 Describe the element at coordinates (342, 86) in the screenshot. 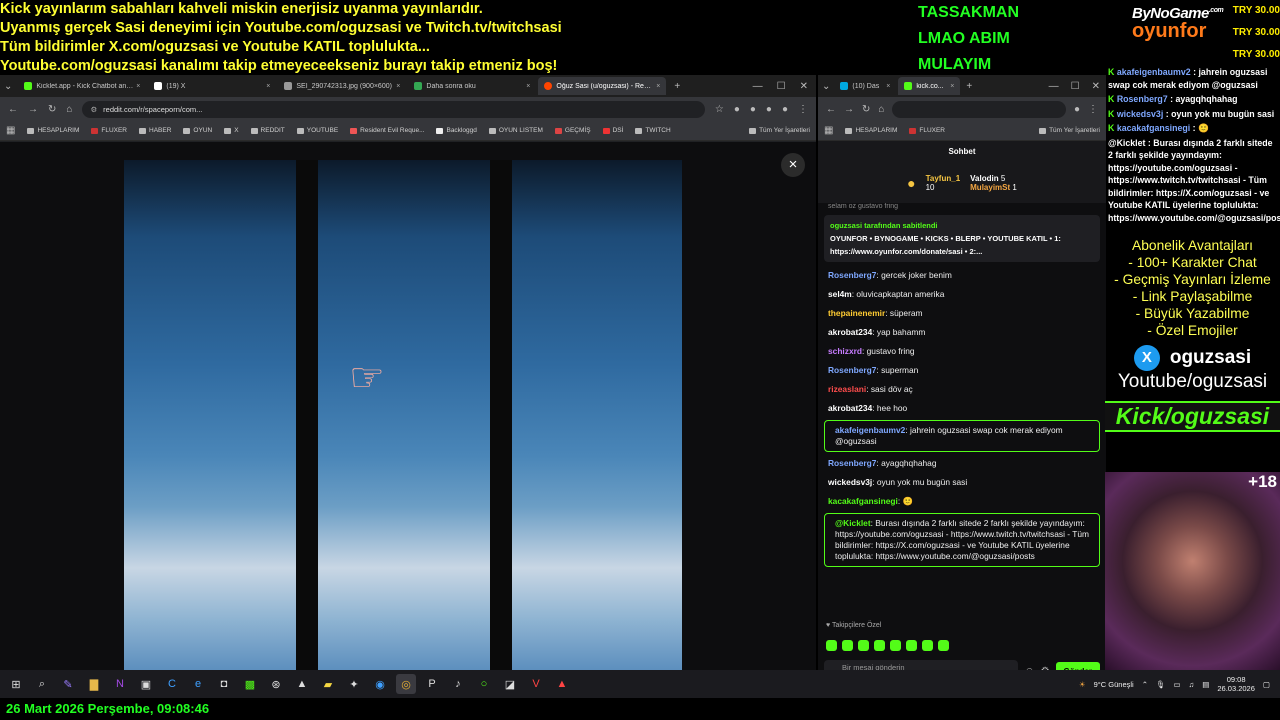

I see `tab: SEI_290742313.jpg (900×600) ×` at that location.